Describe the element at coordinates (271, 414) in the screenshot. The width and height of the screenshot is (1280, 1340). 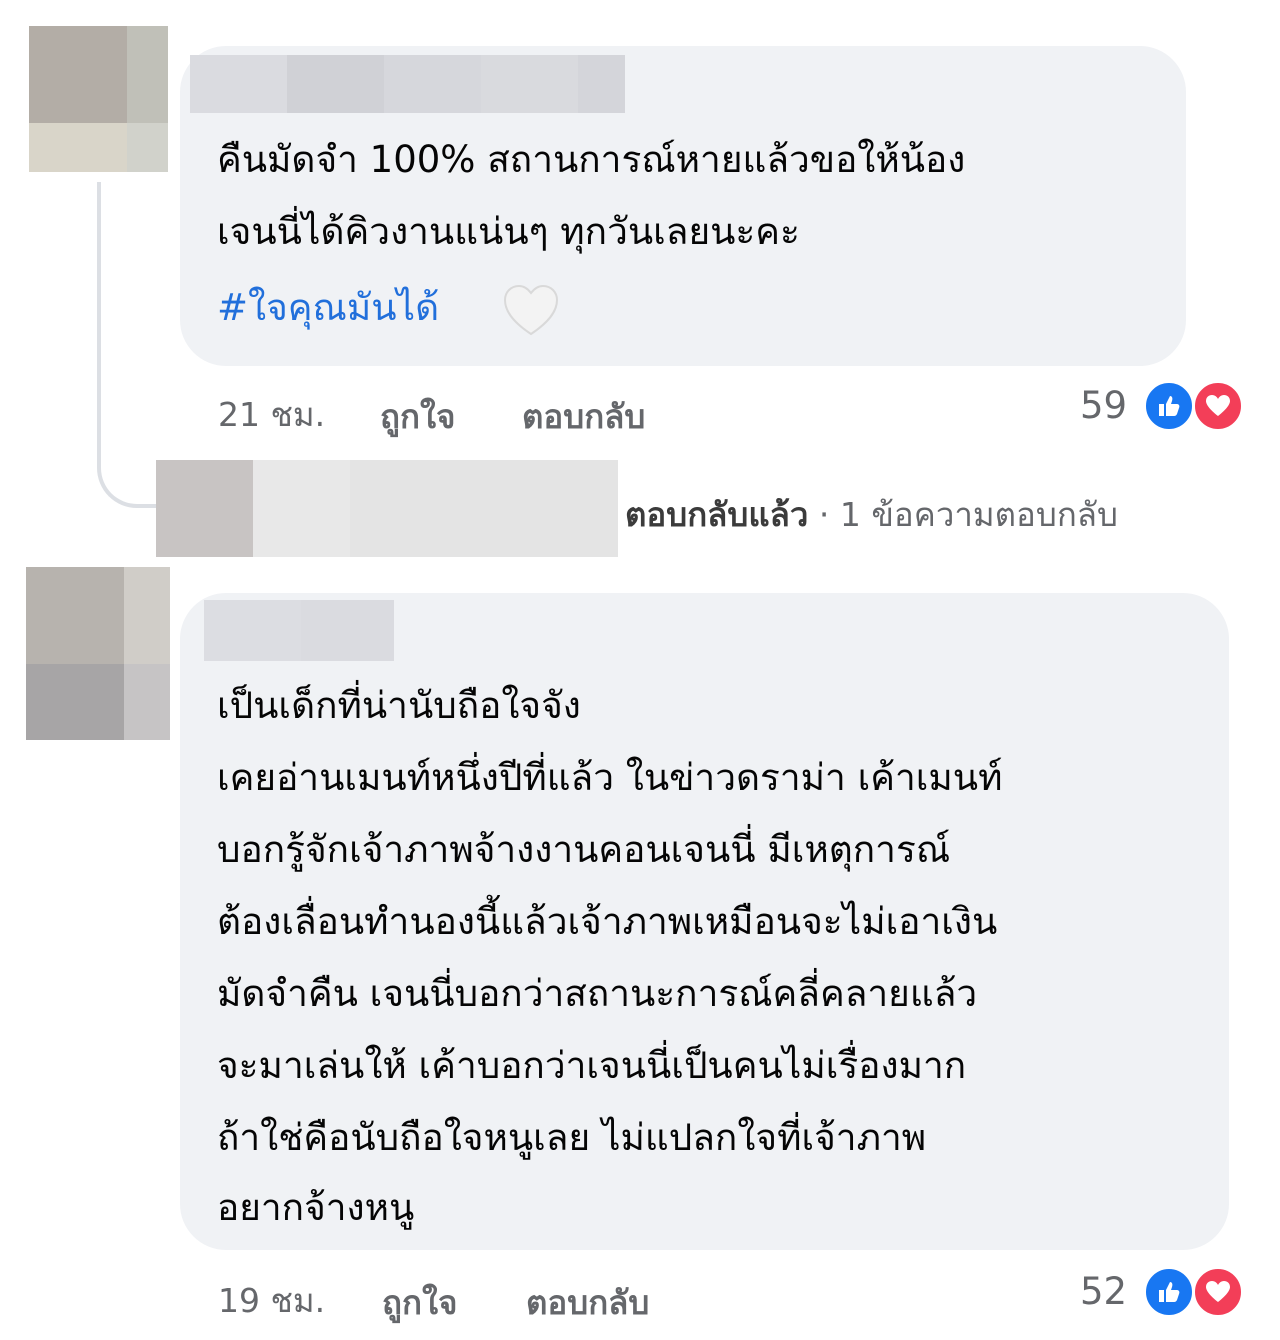
I see `comment-timestamp: 21 ชม.` at that location.